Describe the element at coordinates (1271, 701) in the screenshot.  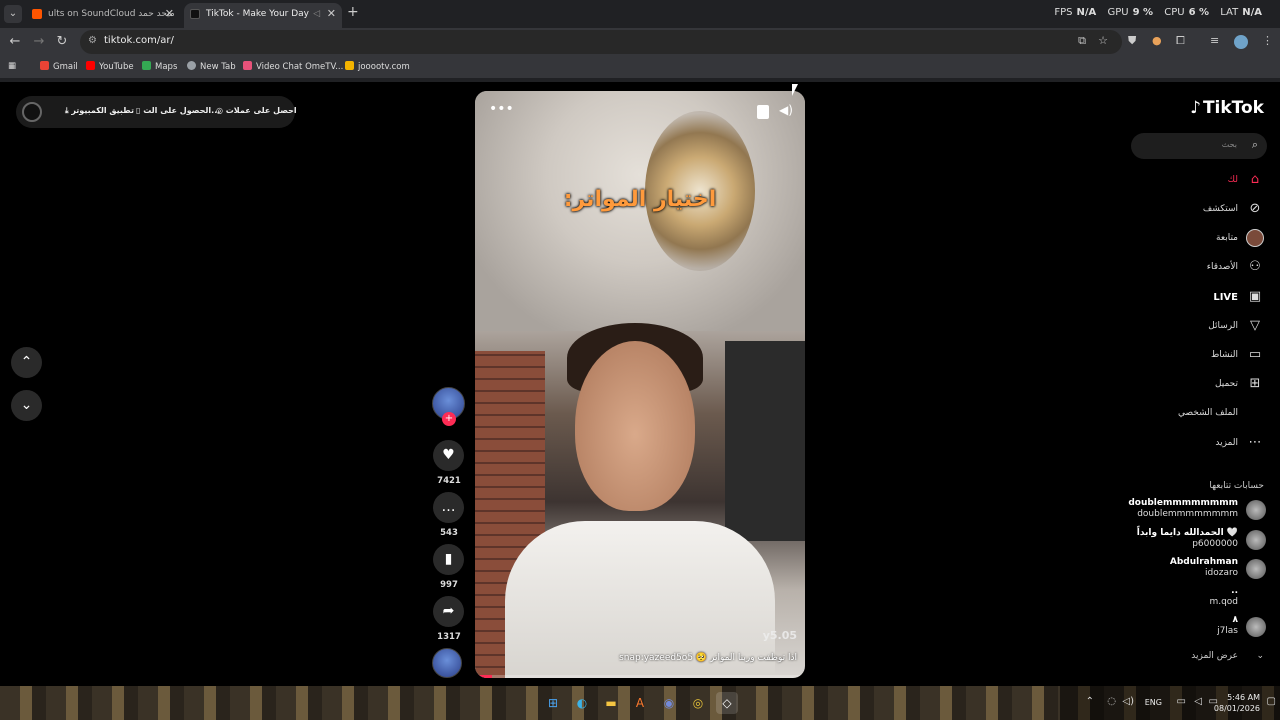
I see `notifications-icon: ▢` at that location.